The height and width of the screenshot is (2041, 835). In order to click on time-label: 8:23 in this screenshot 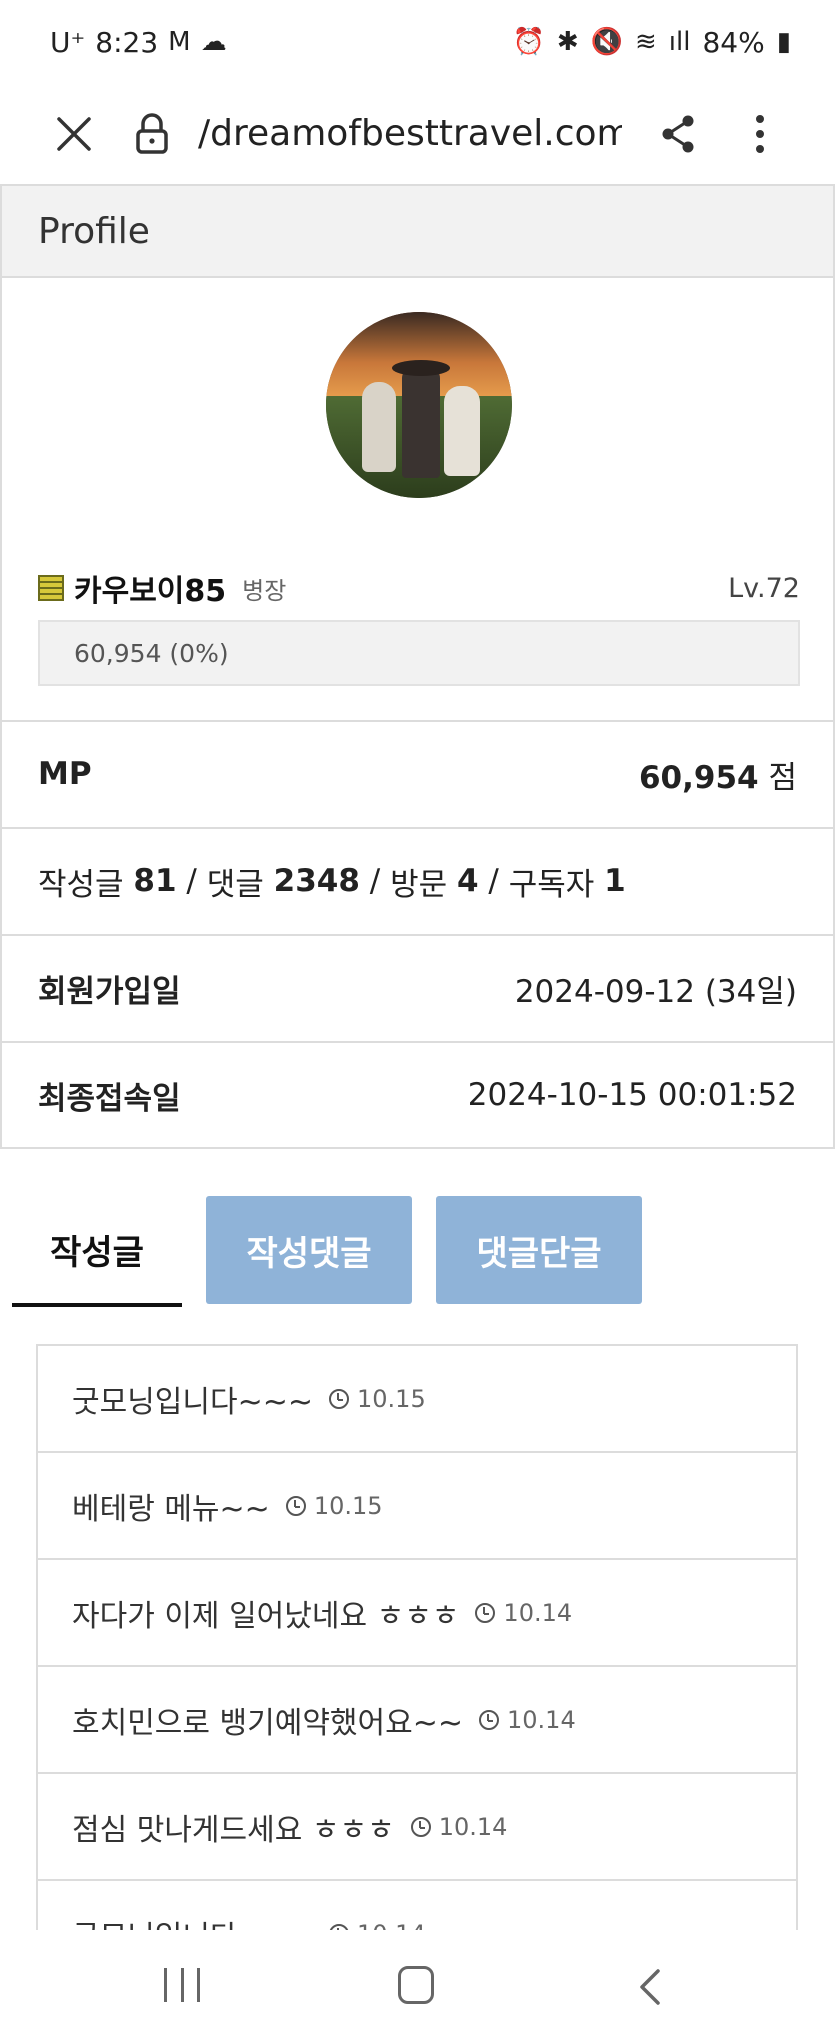, I will do `click(127, 42)`.